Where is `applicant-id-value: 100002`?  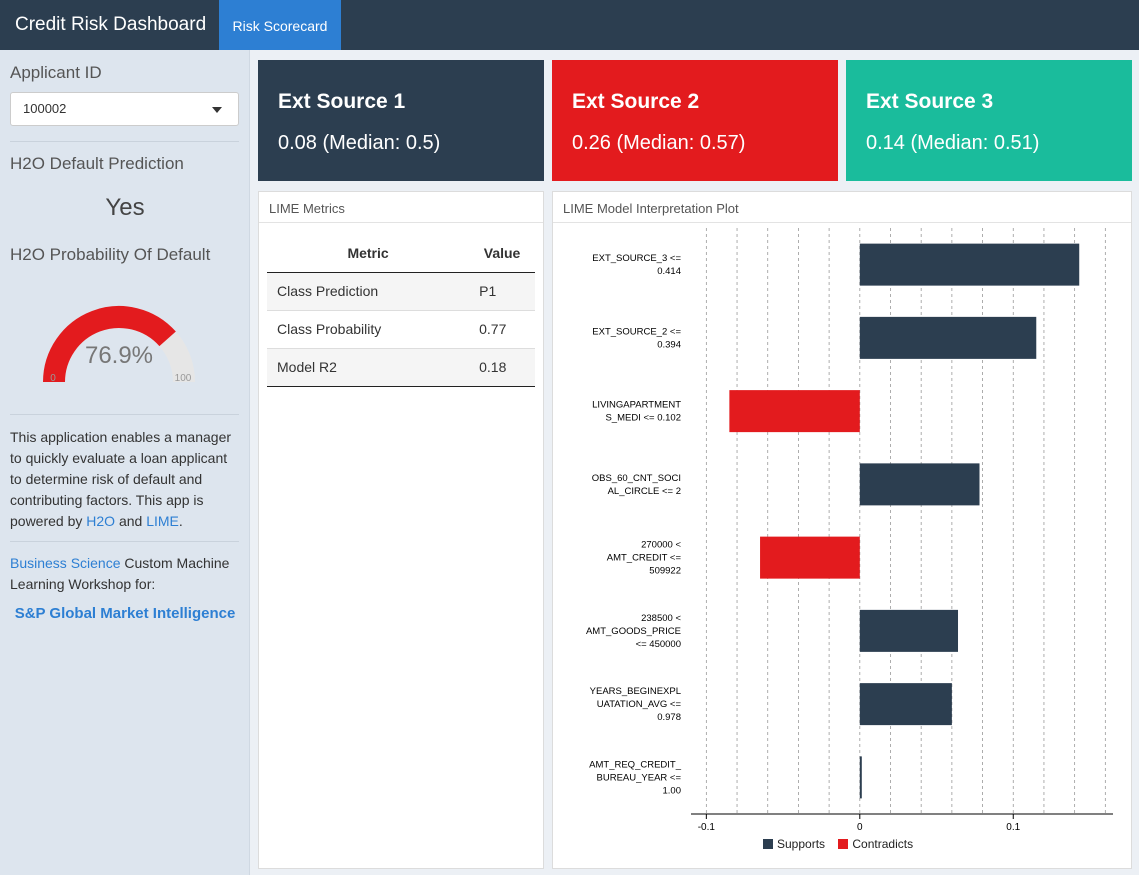 applicant-id-value: 100002 is located at coordinates (45, 108).